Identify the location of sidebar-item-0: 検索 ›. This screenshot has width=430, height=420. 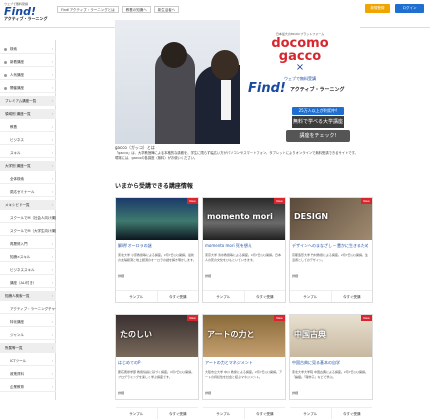
(28, 49).